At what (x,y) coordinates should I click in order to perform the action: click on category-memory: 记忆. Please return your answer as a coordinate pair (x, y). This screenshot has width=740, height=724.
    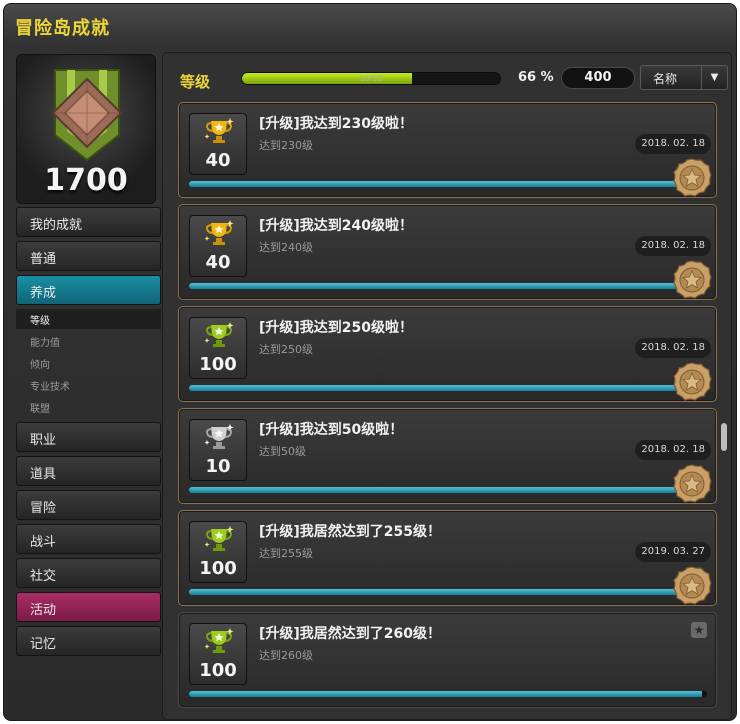
    Looking at the image, I should click on (88, 641).